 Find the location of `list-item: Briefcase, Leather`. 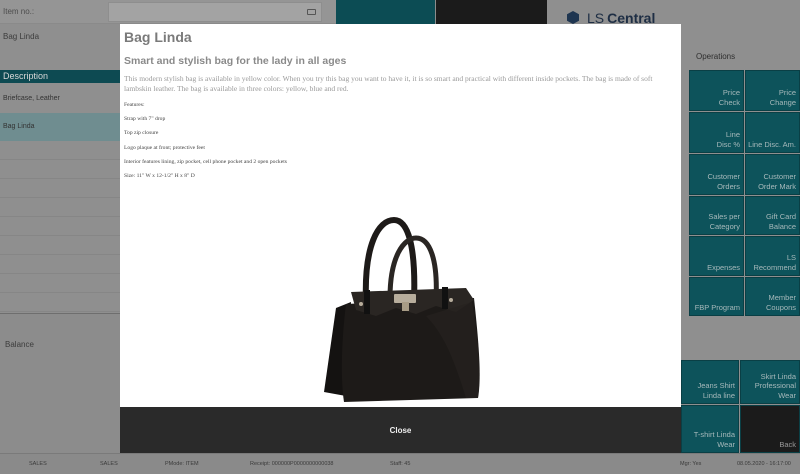

list-item: Briefcase, Leather is located at coordinates (60, 98).